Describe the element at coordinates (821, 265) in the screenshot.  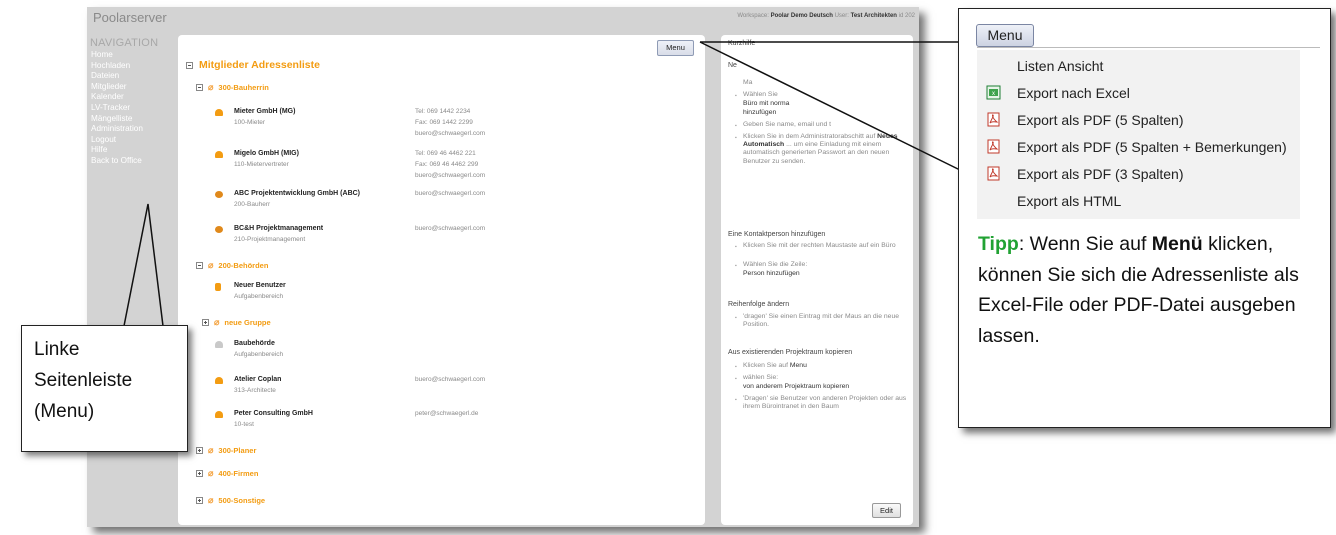
I see `help-text: Wählen Sie die Zeile:` at that location.